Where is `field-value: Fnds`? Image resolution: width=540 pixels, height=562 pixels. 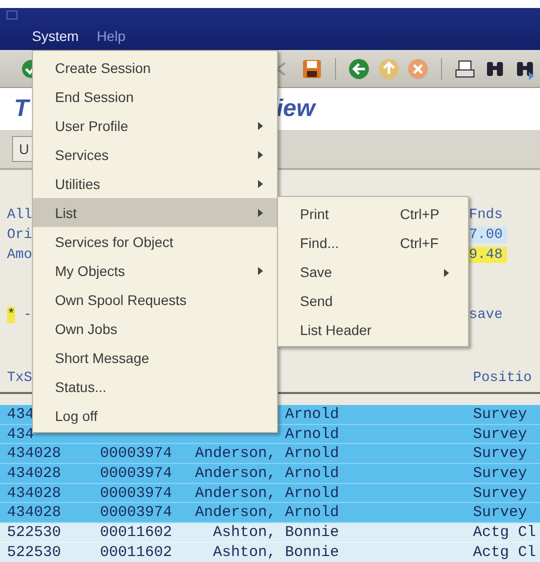
field-value: Fnds is located at coordinates (486, 215).